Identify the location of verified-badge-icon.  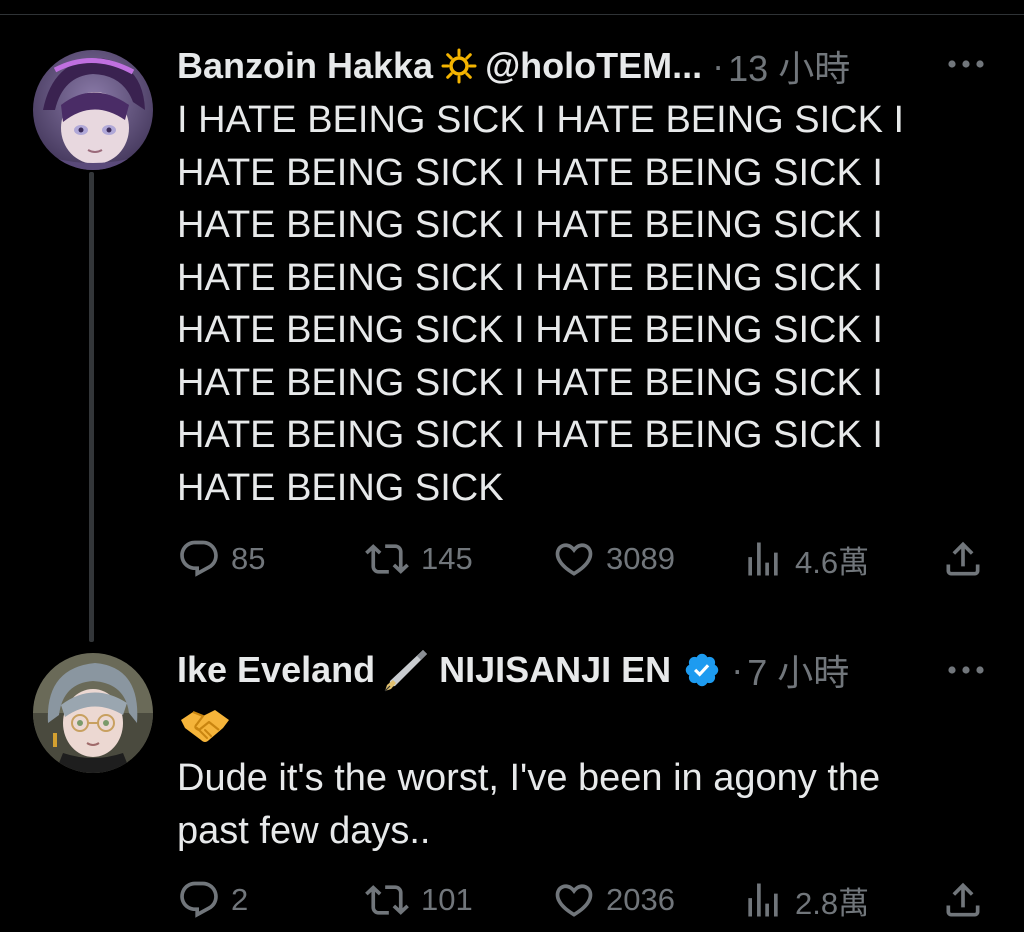
(702, 670).